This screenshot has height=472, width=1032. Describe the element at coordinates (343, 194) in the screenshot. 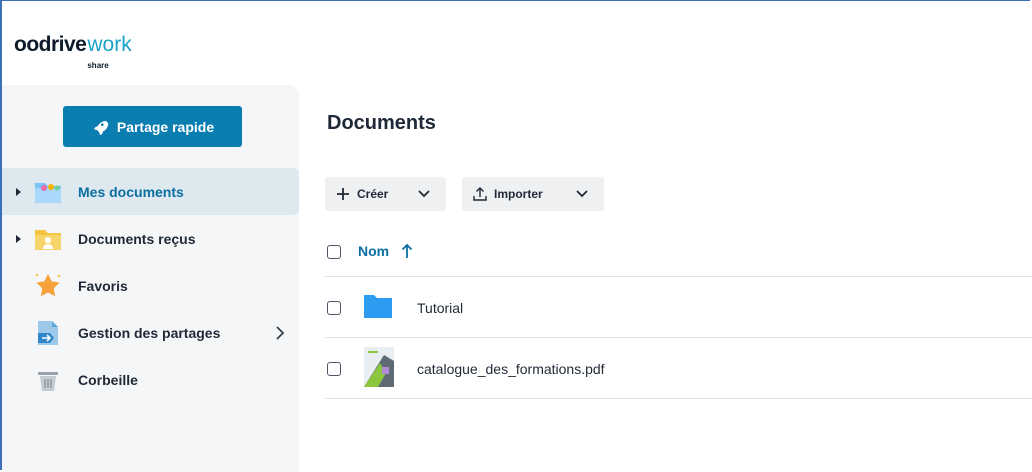

I see `plus-icon` at that location.